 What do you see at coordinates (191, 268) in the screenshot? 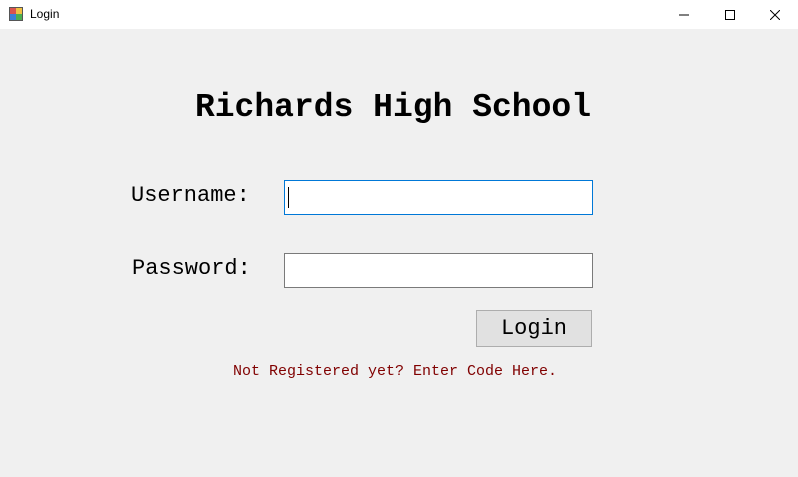
I see `password-label: Password:` at bounding box center [191, 268].